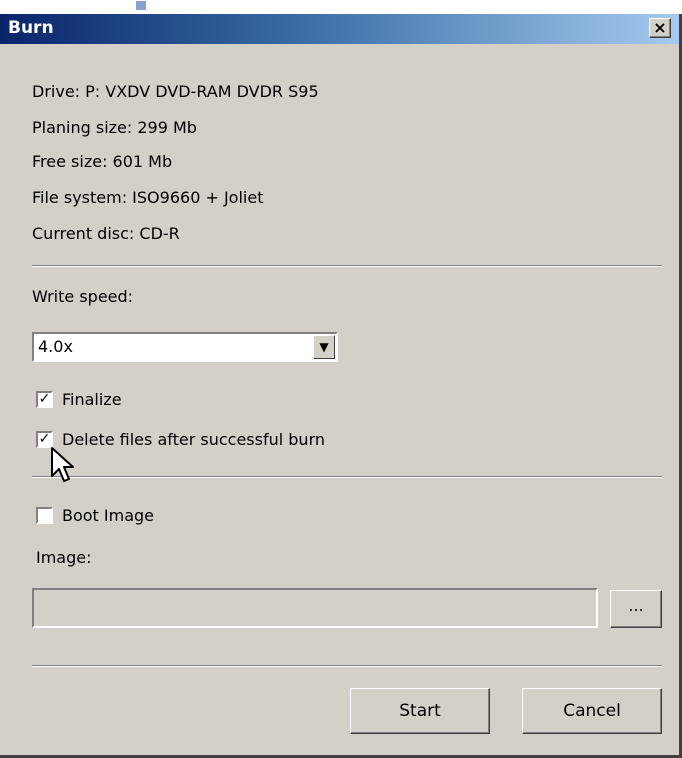 The height and width of the screenshot is (758, 682). I want to click on write-speed-value: 4.0x, so click(55, 346).